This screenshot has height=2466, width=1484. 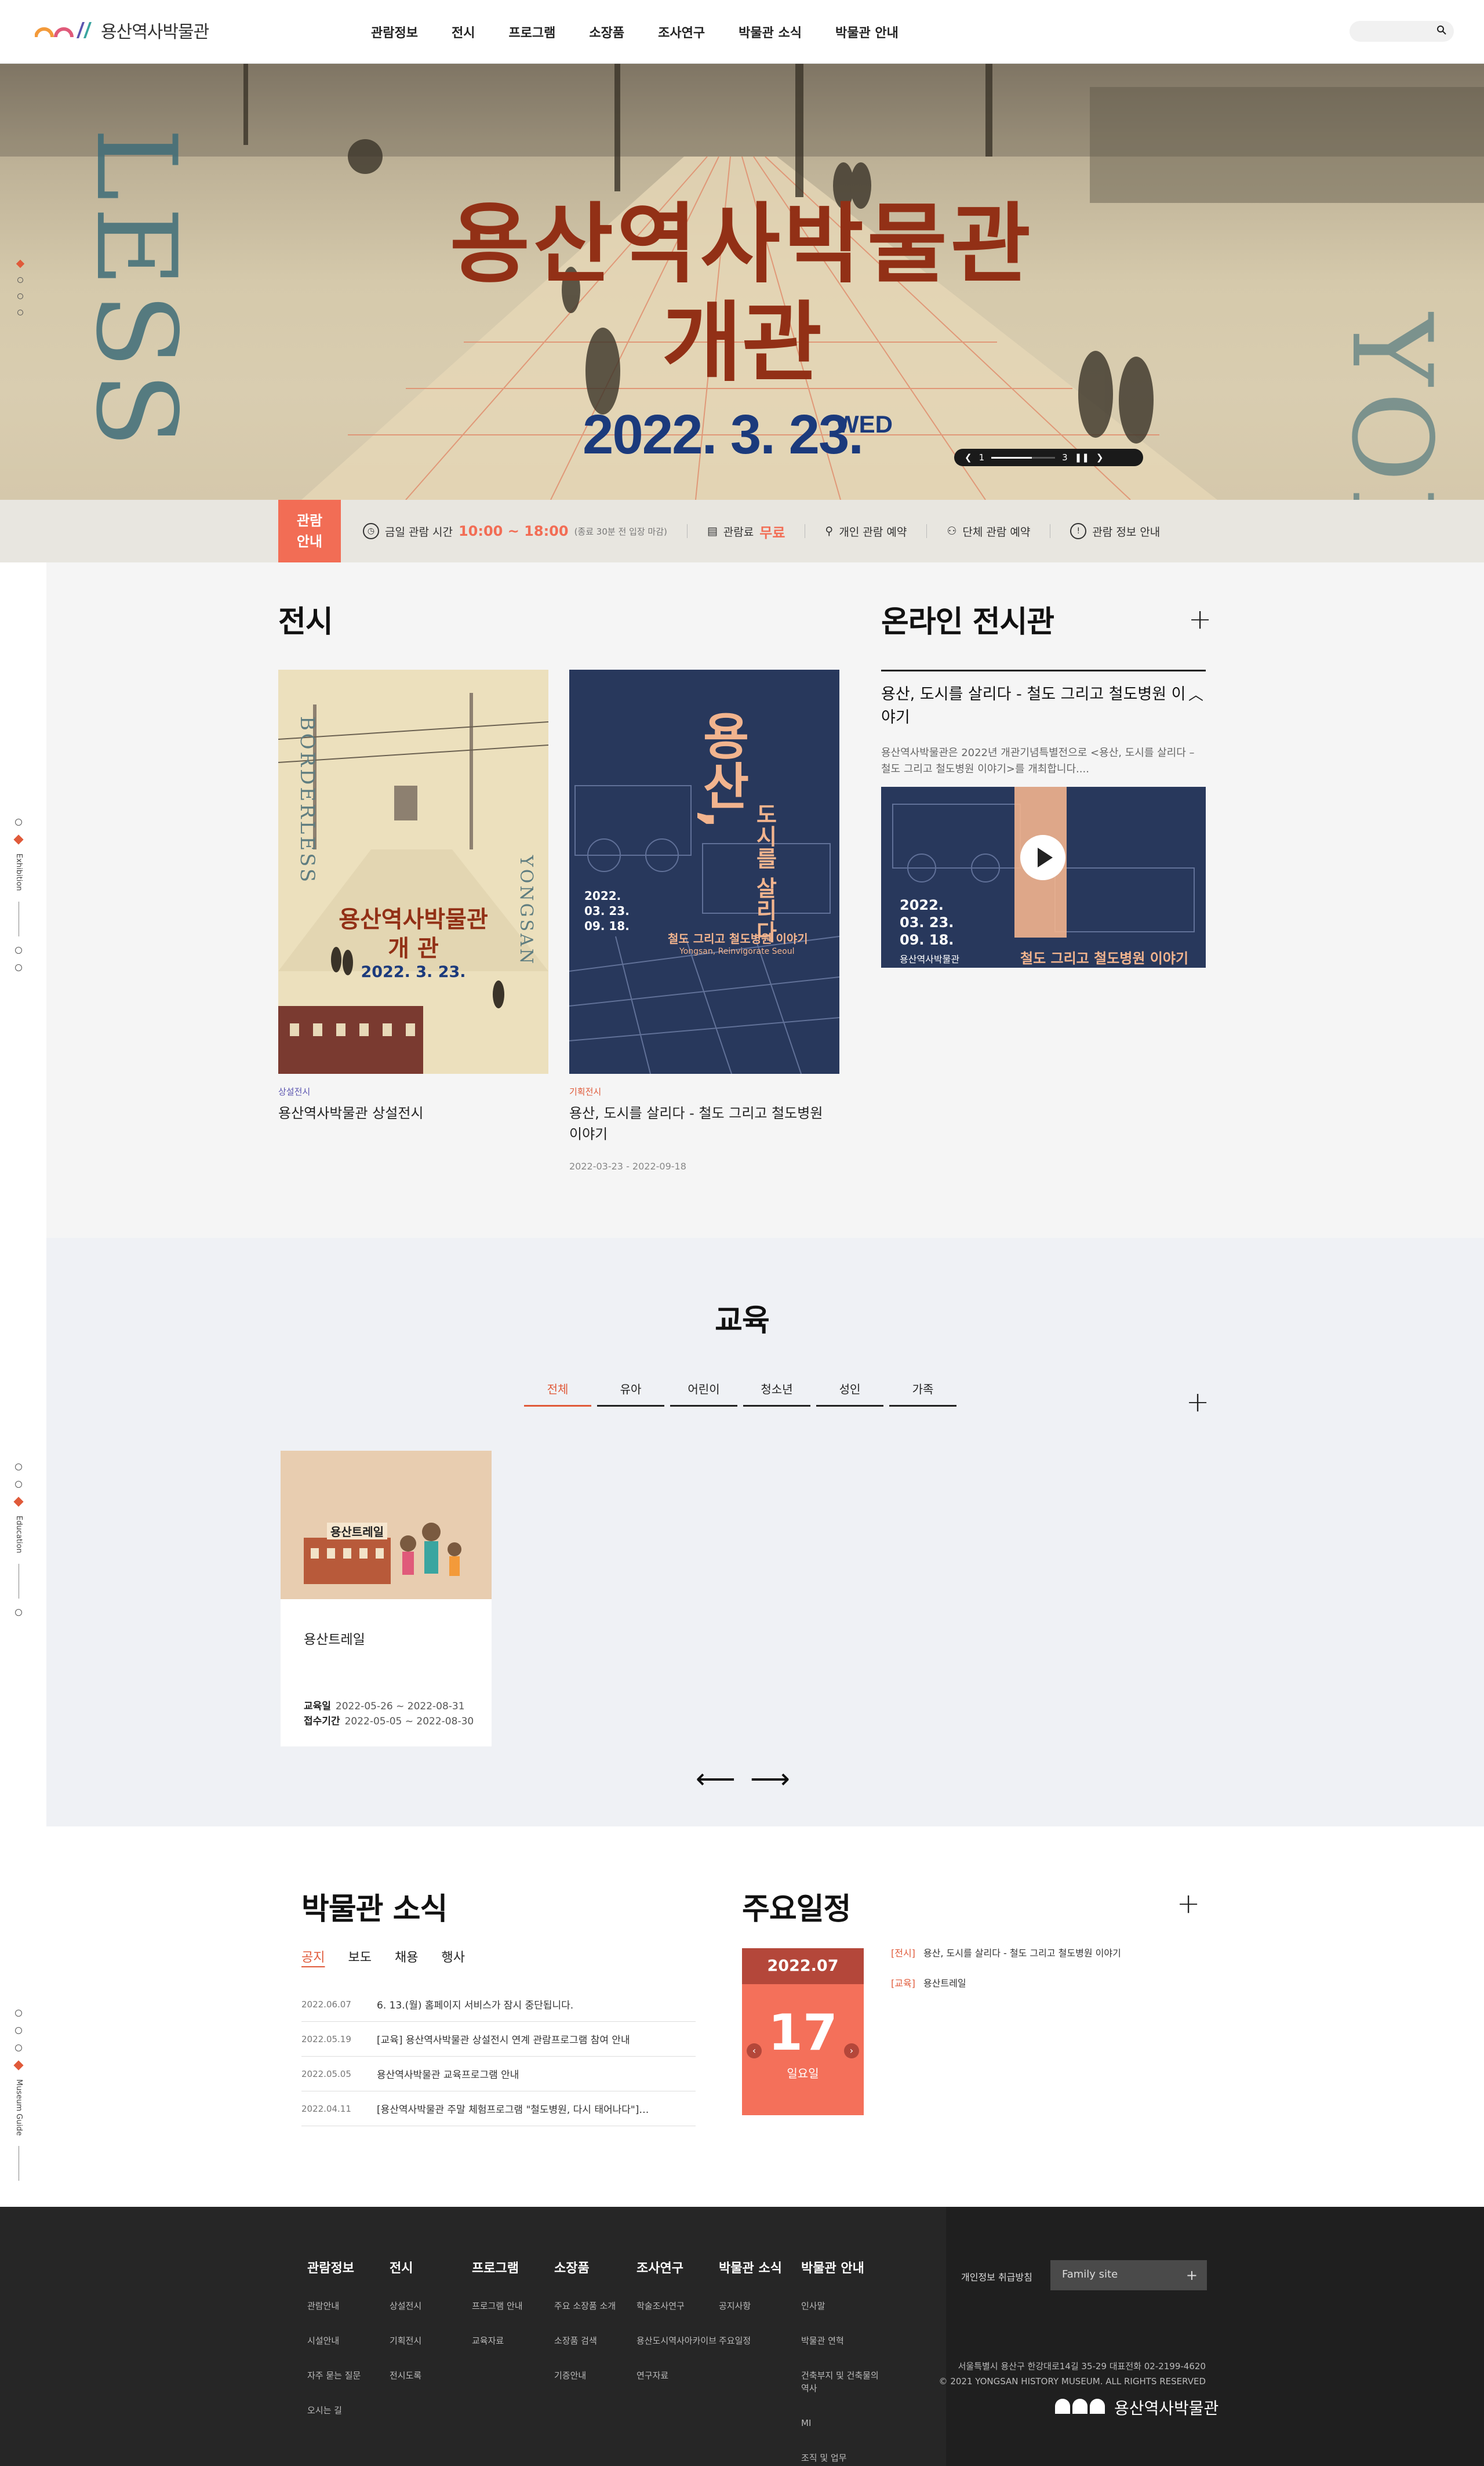 I want to click on footer-link: 연구자료, so click(x=677, y=2376).